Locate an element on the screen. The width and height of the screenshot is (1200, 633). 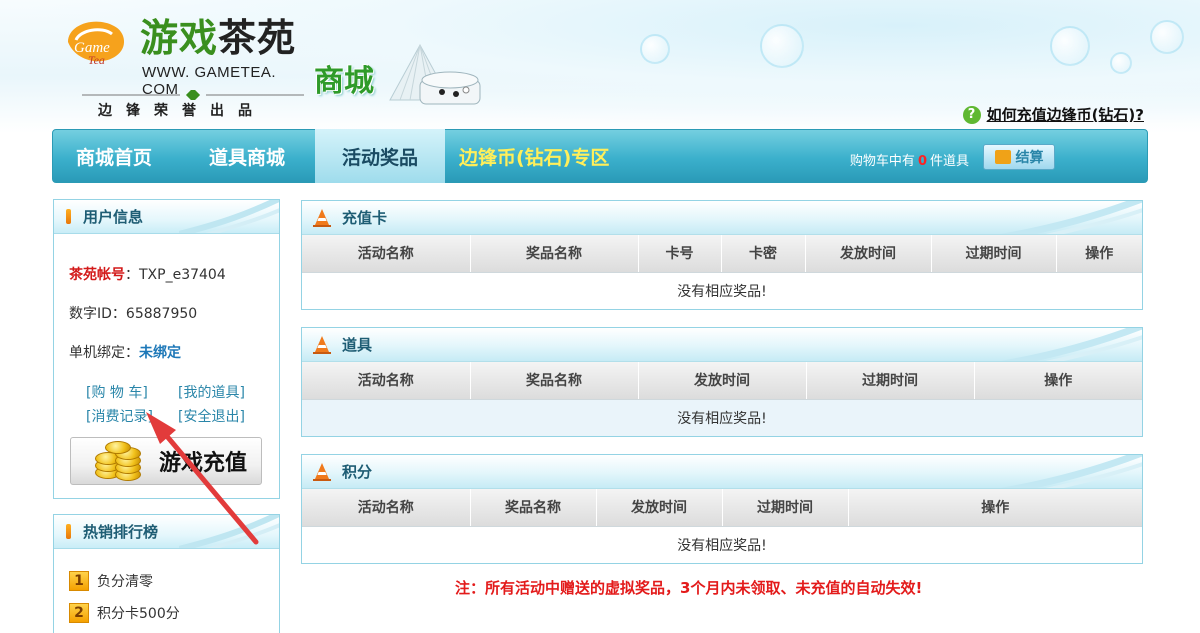
cart-count: 0 is located at coordinates (922, 161).